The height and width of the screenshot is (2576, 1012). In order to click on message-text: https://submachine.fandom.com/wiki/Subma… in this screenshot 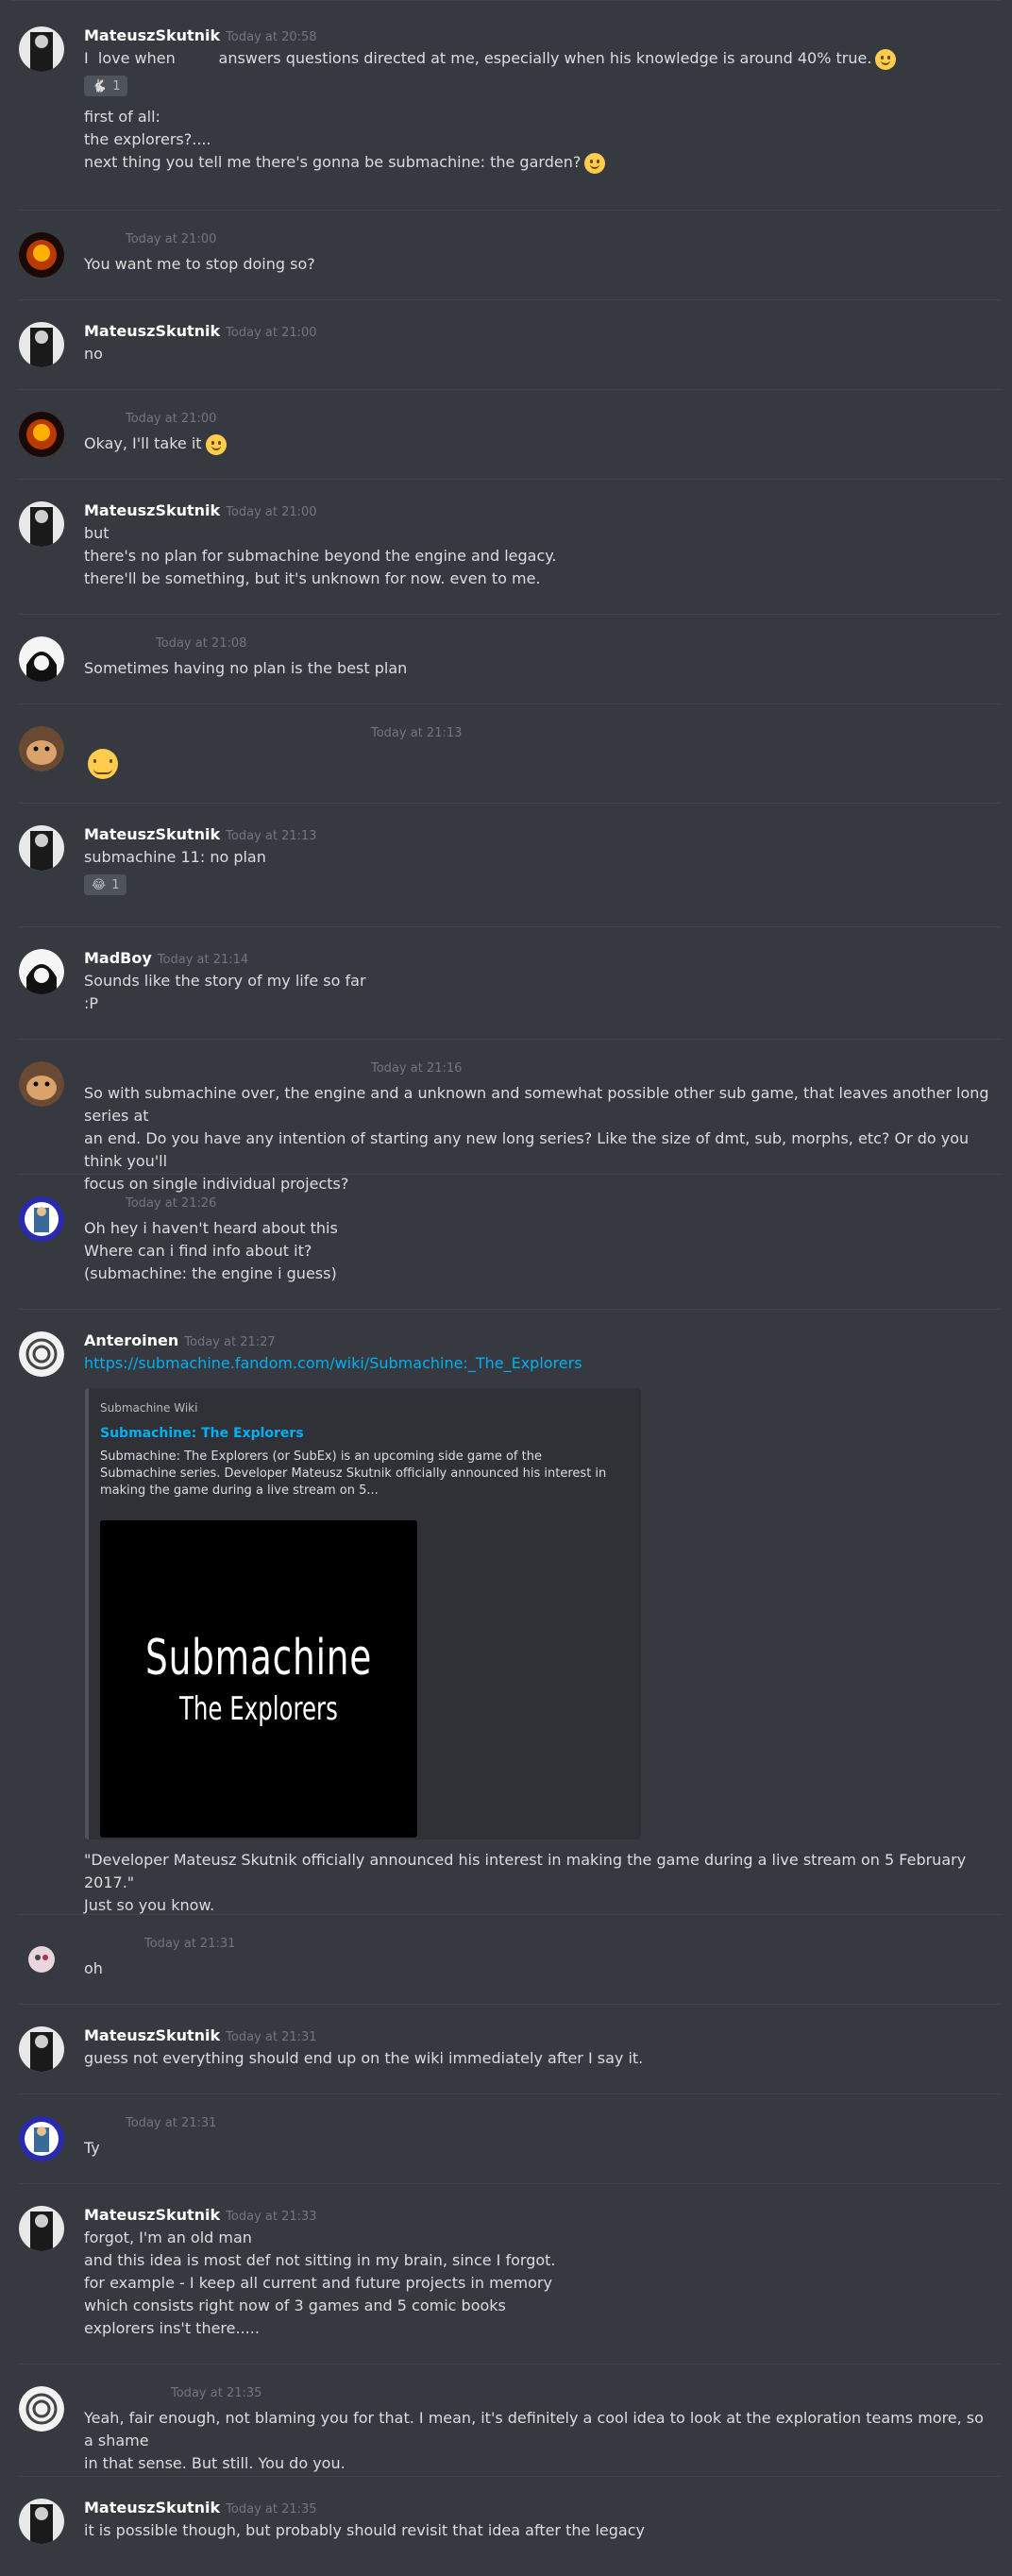, I will do `click(538, 1363)`.